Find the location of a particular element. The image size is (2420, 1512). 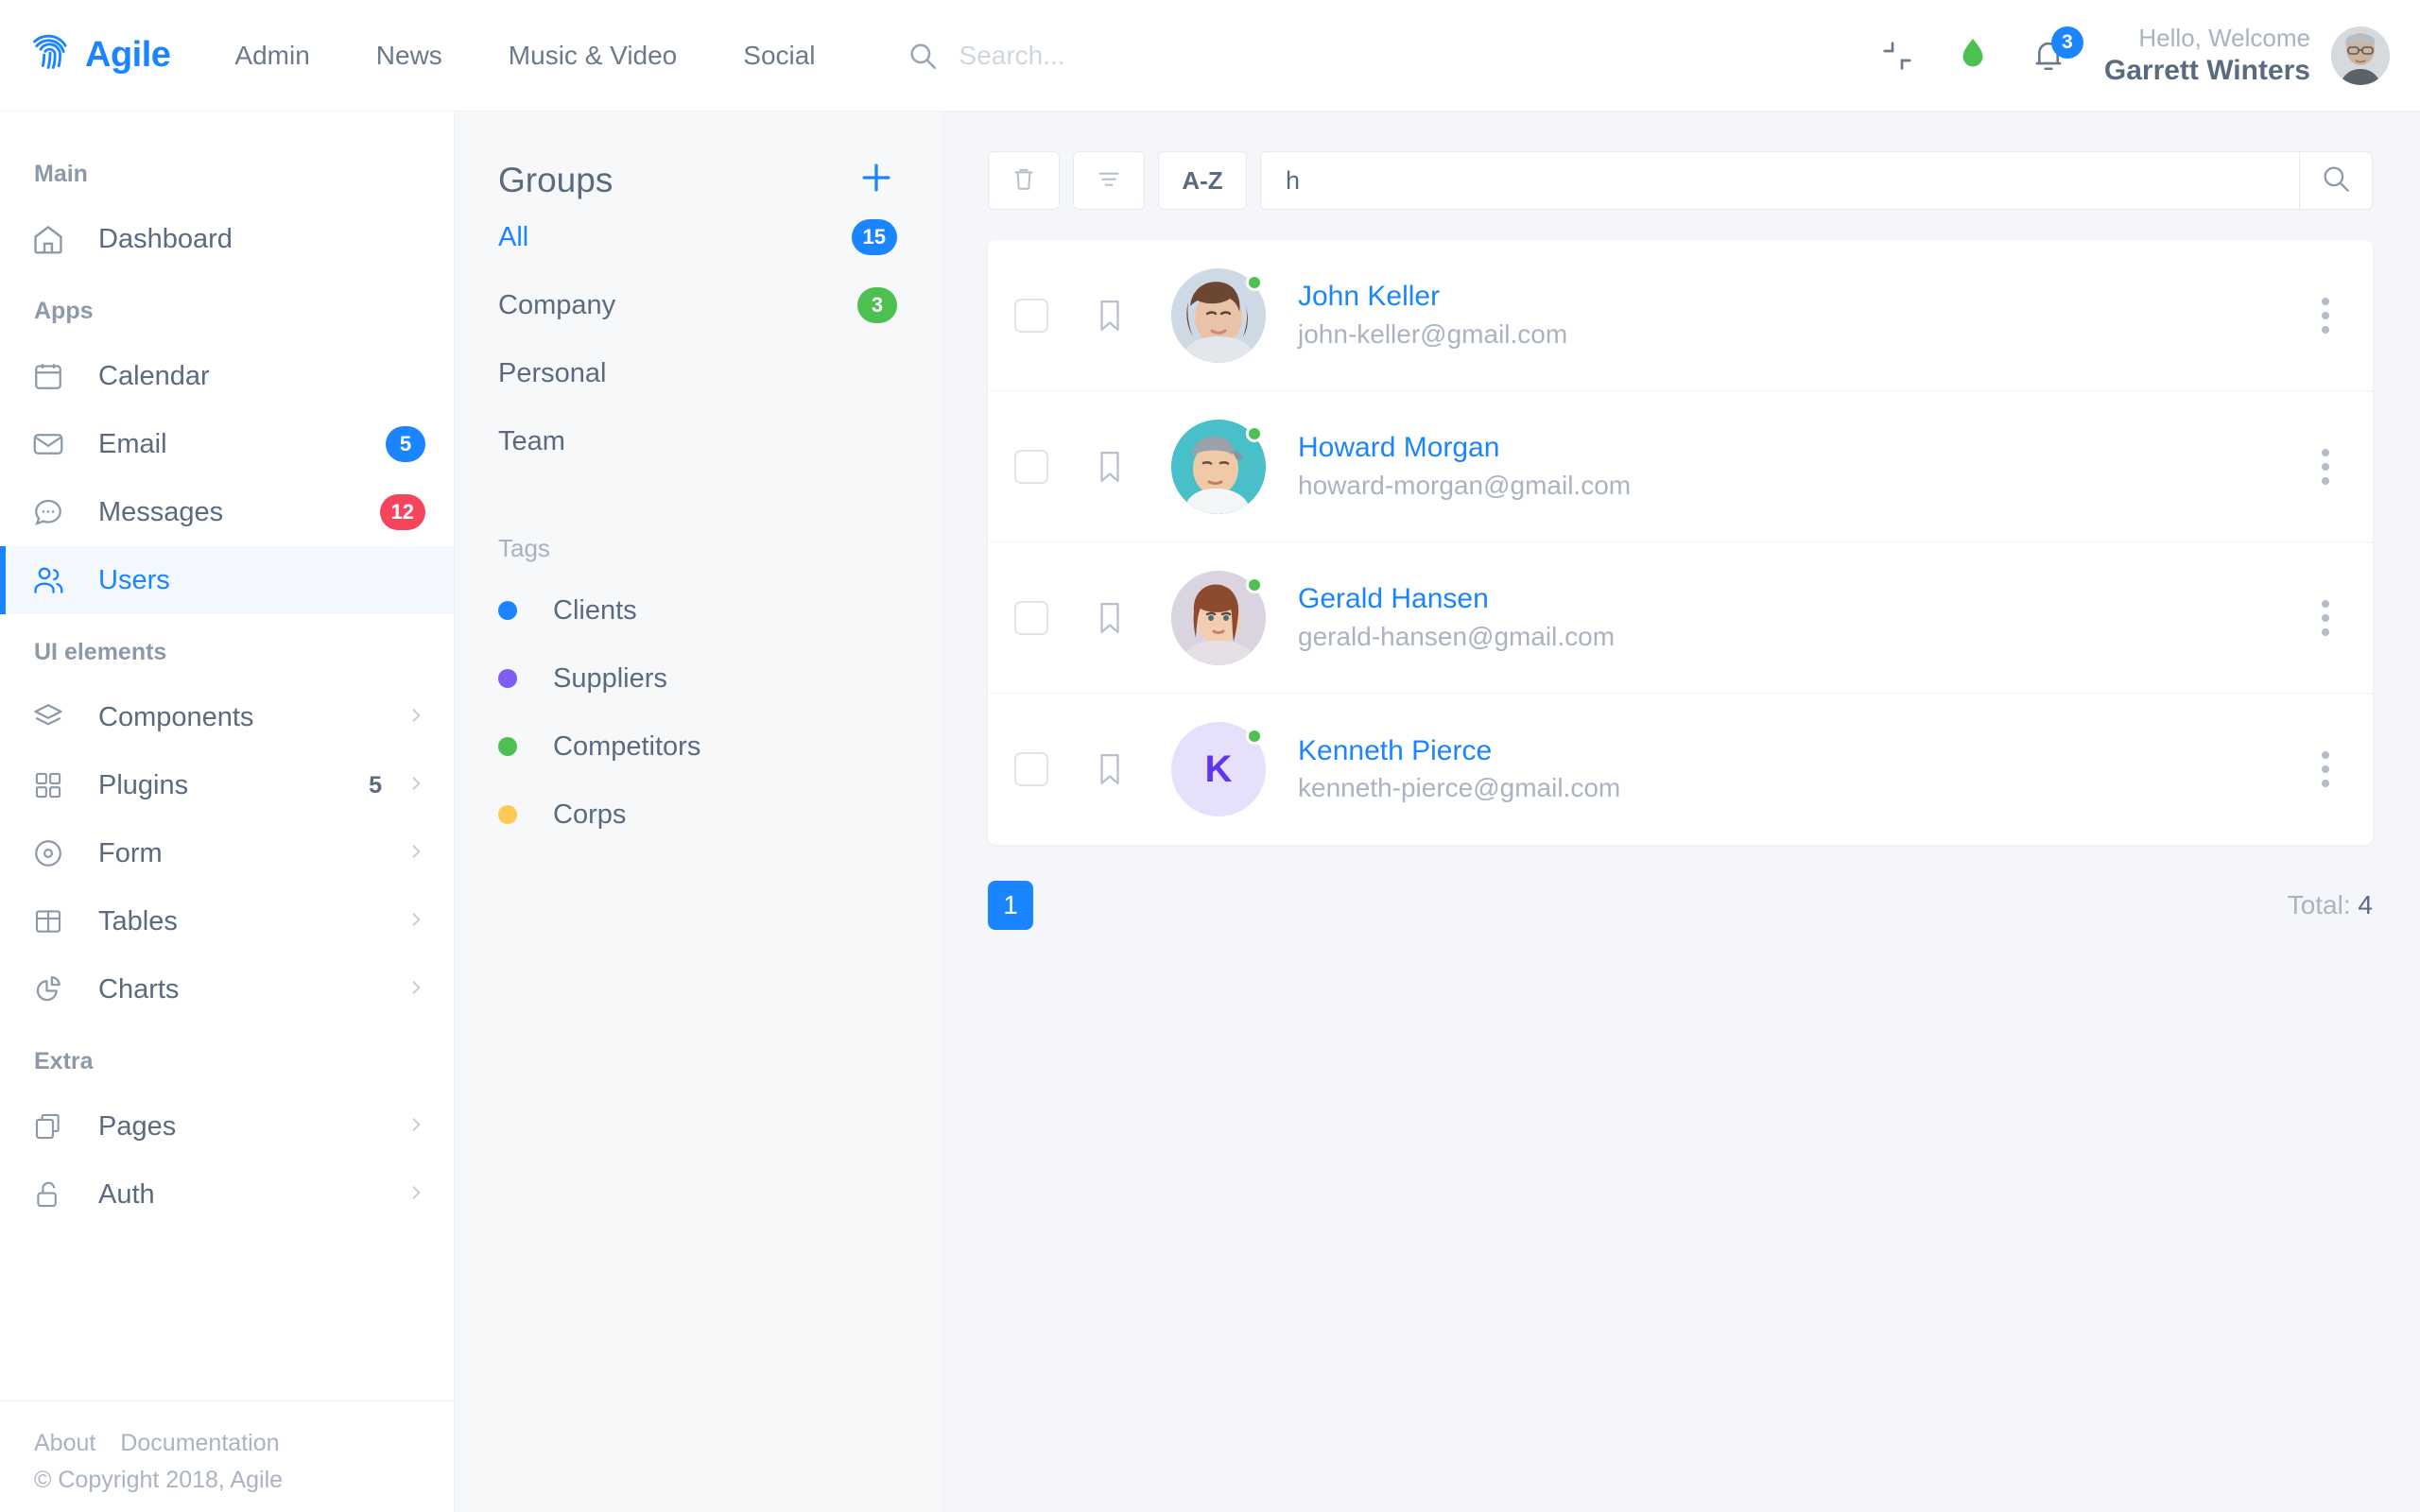

sort-az-button: A-Z is located at coordinates (1203, 180).